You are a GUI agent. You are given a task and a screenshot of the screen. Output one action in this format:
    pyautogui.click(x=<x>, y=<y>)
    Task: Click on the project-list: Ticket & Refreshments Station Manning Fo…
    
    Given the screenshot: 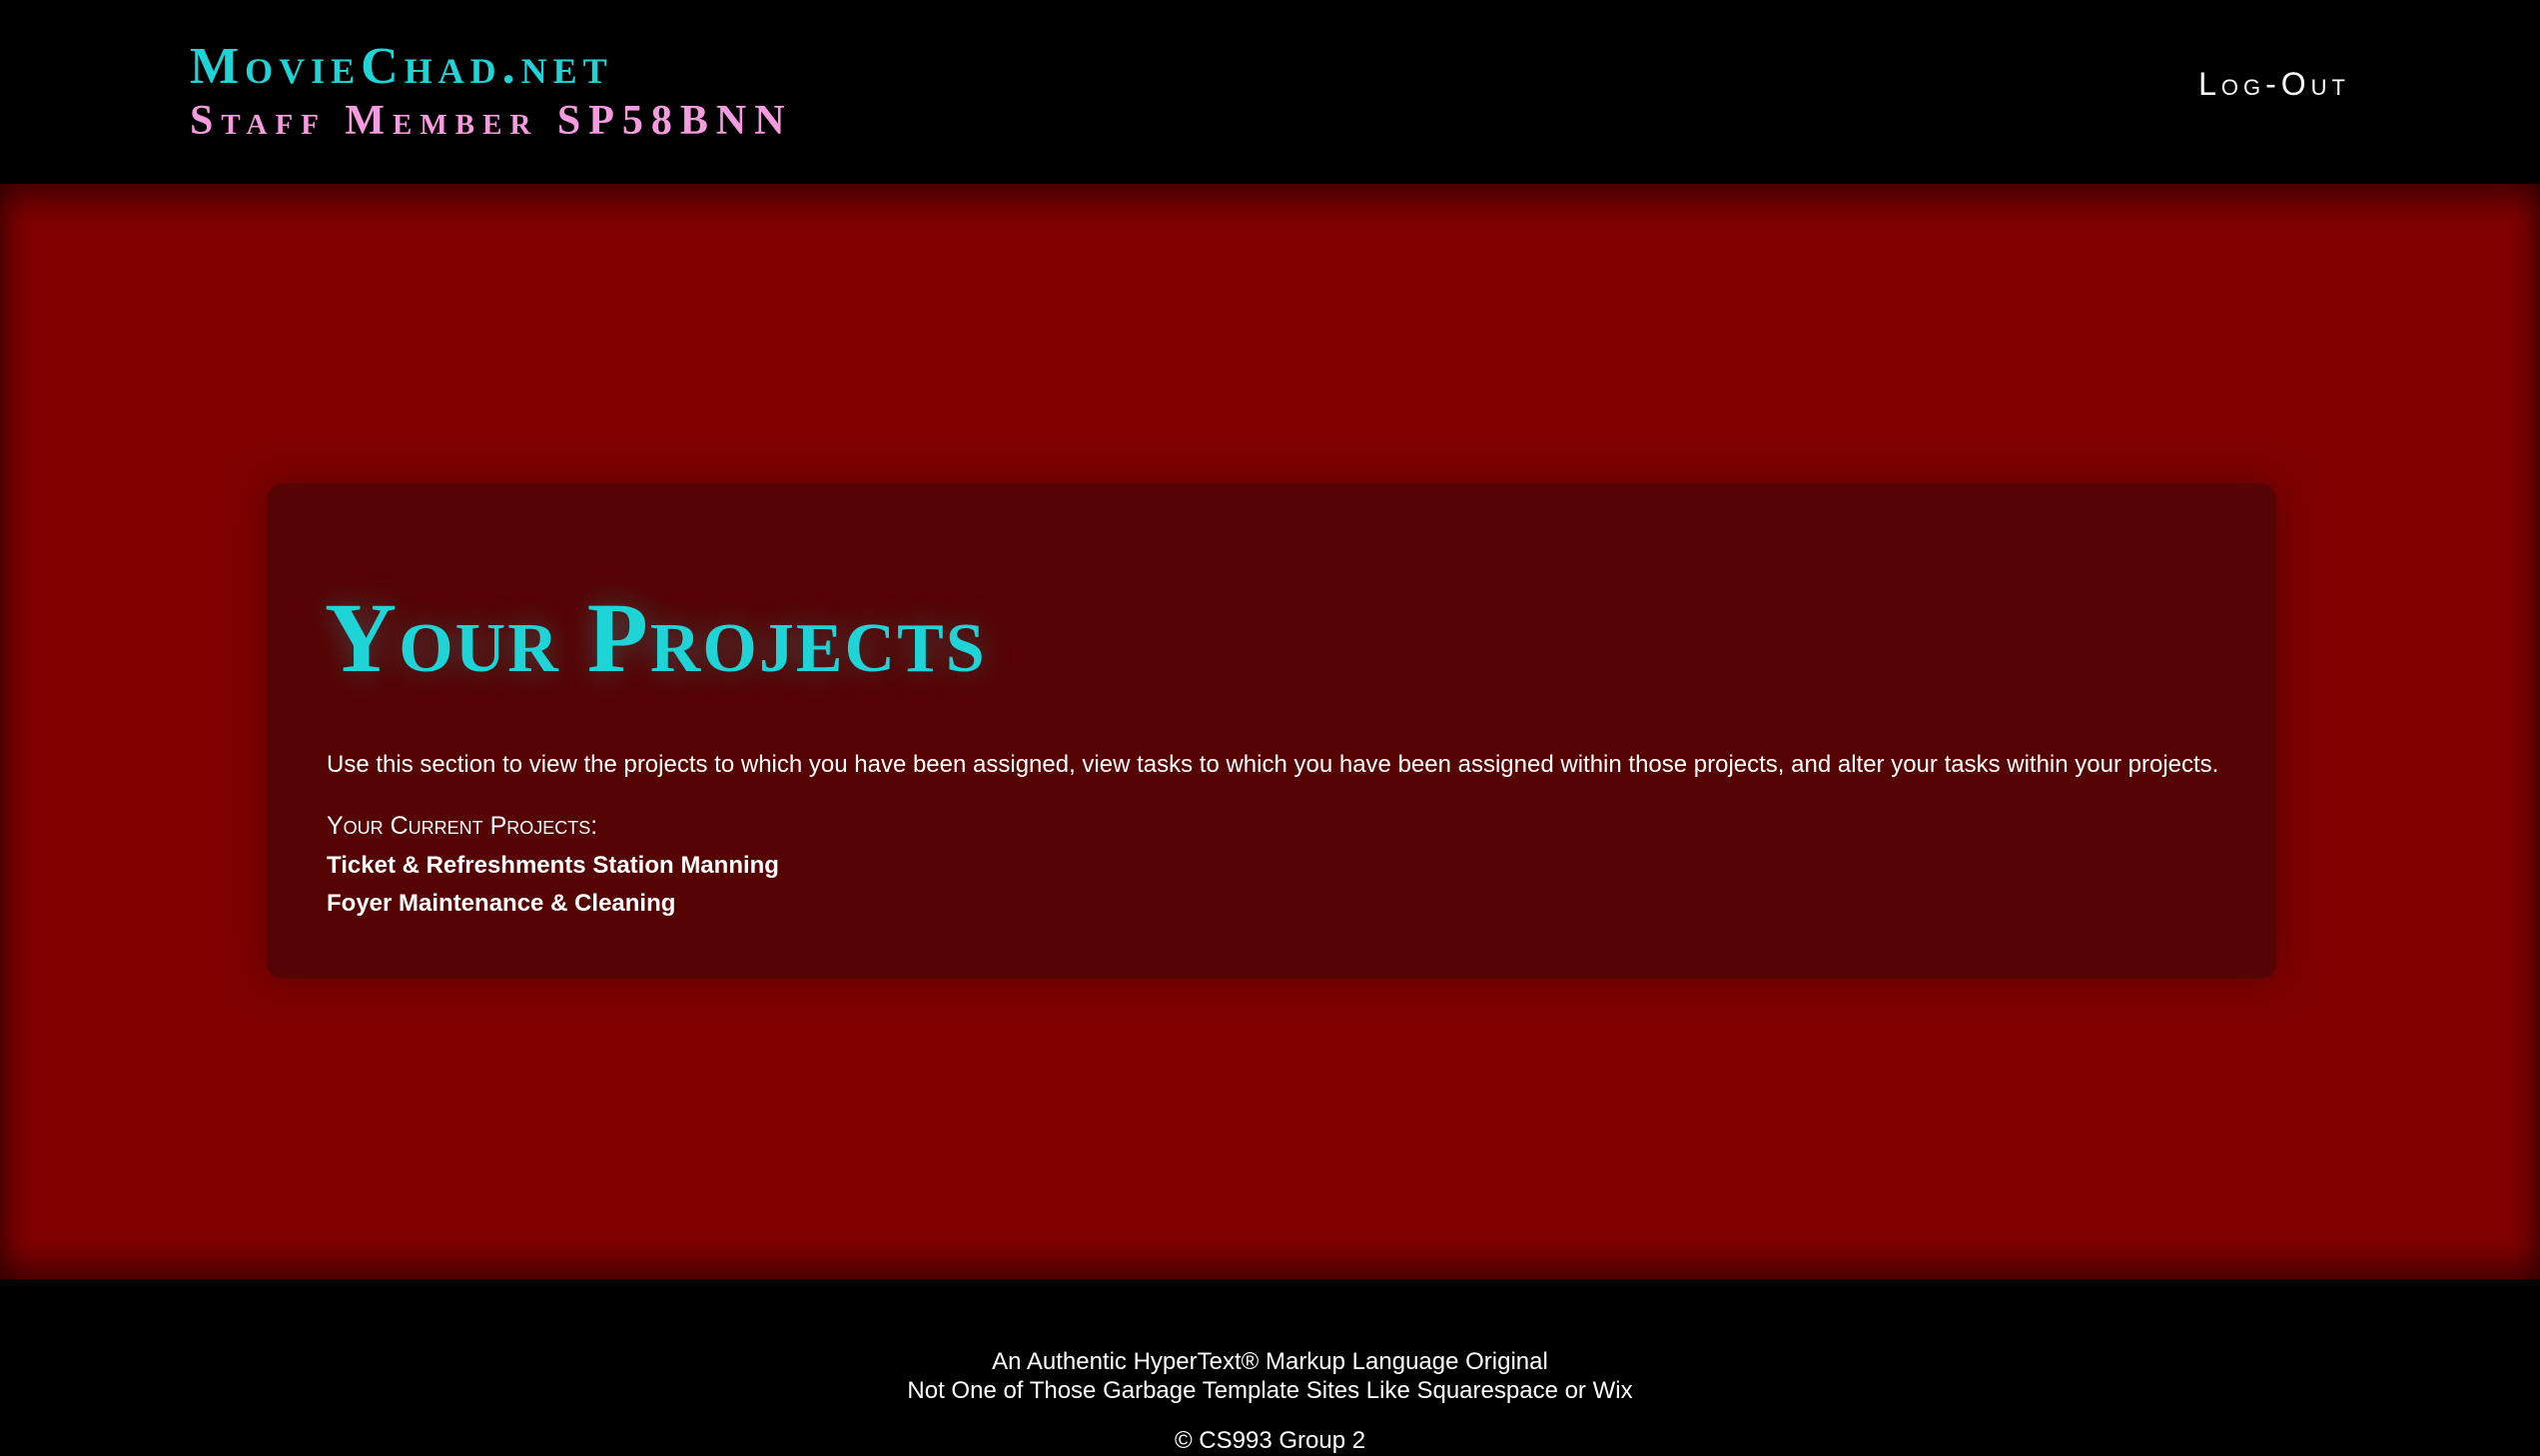 What is the action you would take?
    pyautogui.click(x=553, y=885)
    